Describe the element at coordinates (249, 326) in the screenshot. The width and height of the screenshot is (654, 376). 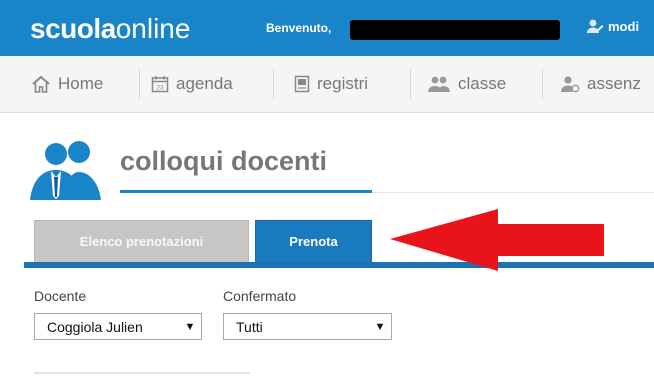
I see `confermato-value: Tutti` at that location.